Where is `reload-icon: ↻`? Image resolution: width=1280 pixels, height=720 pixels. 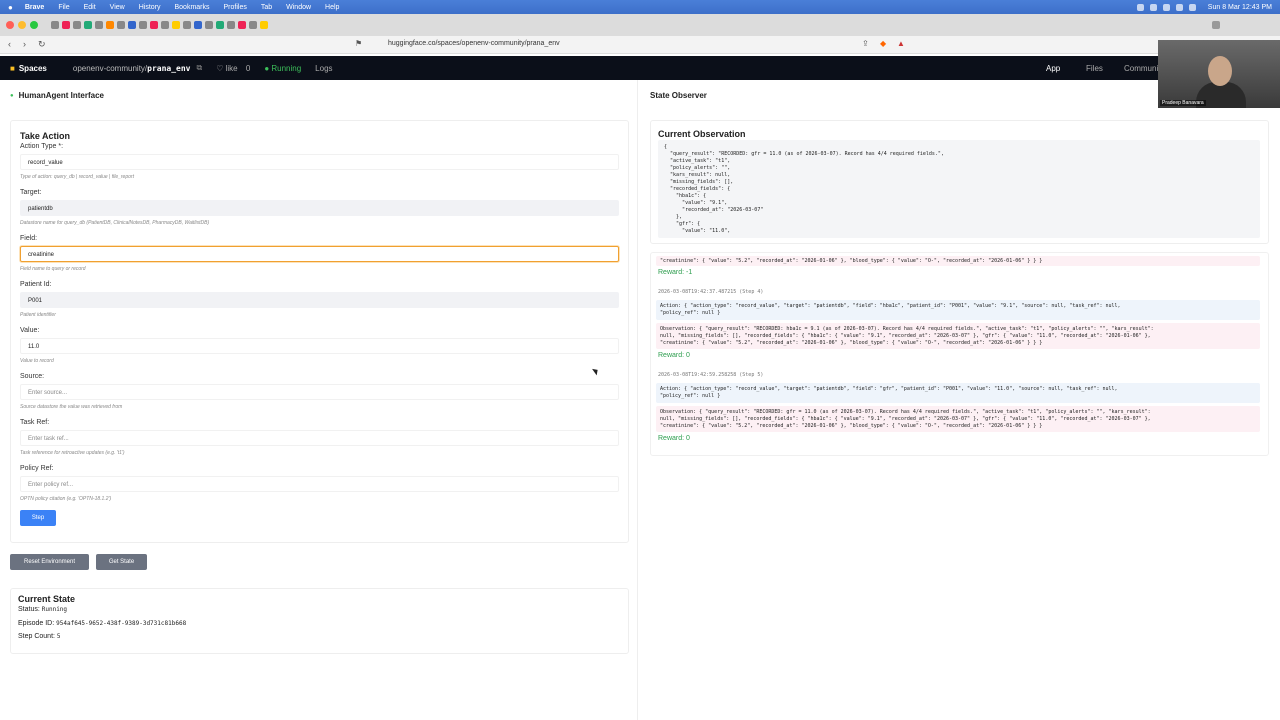 reload-icon: ↻ is located at coordinates (42, 44).